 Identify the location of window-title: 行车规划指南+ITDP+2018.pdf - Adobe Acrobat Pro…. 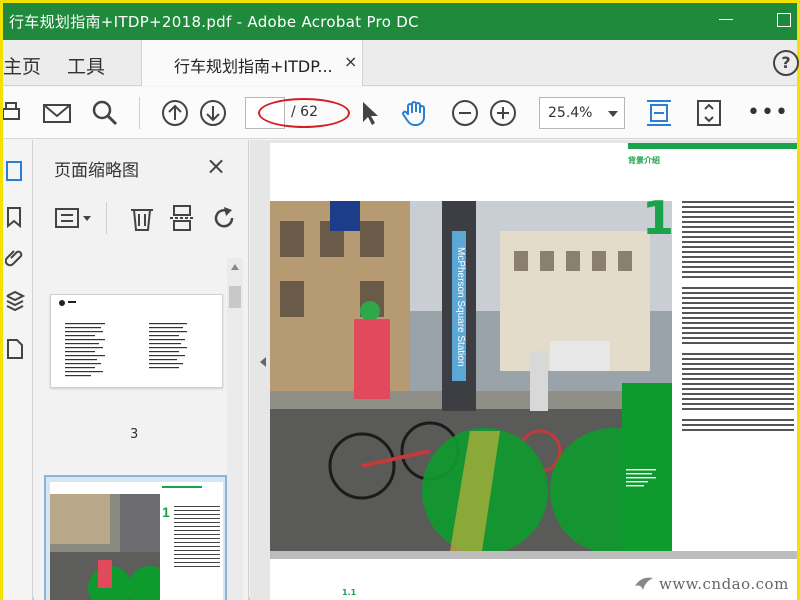
(214, 22).